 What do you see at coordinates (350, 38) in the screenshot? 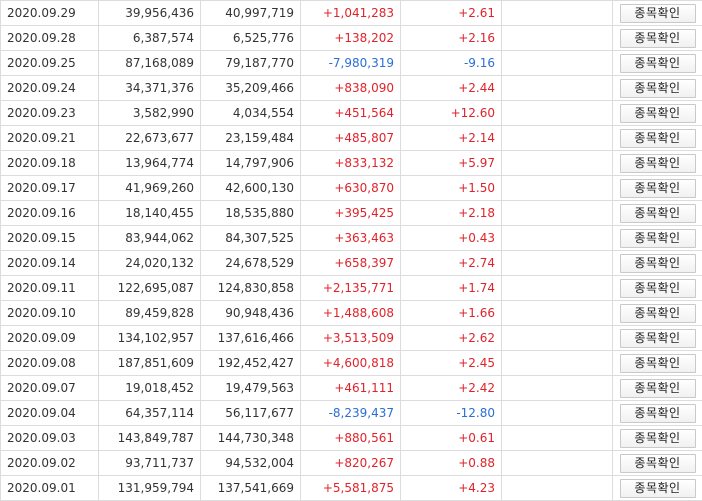
I see `change-cell: +138,202` at bounding box center [350, 38].